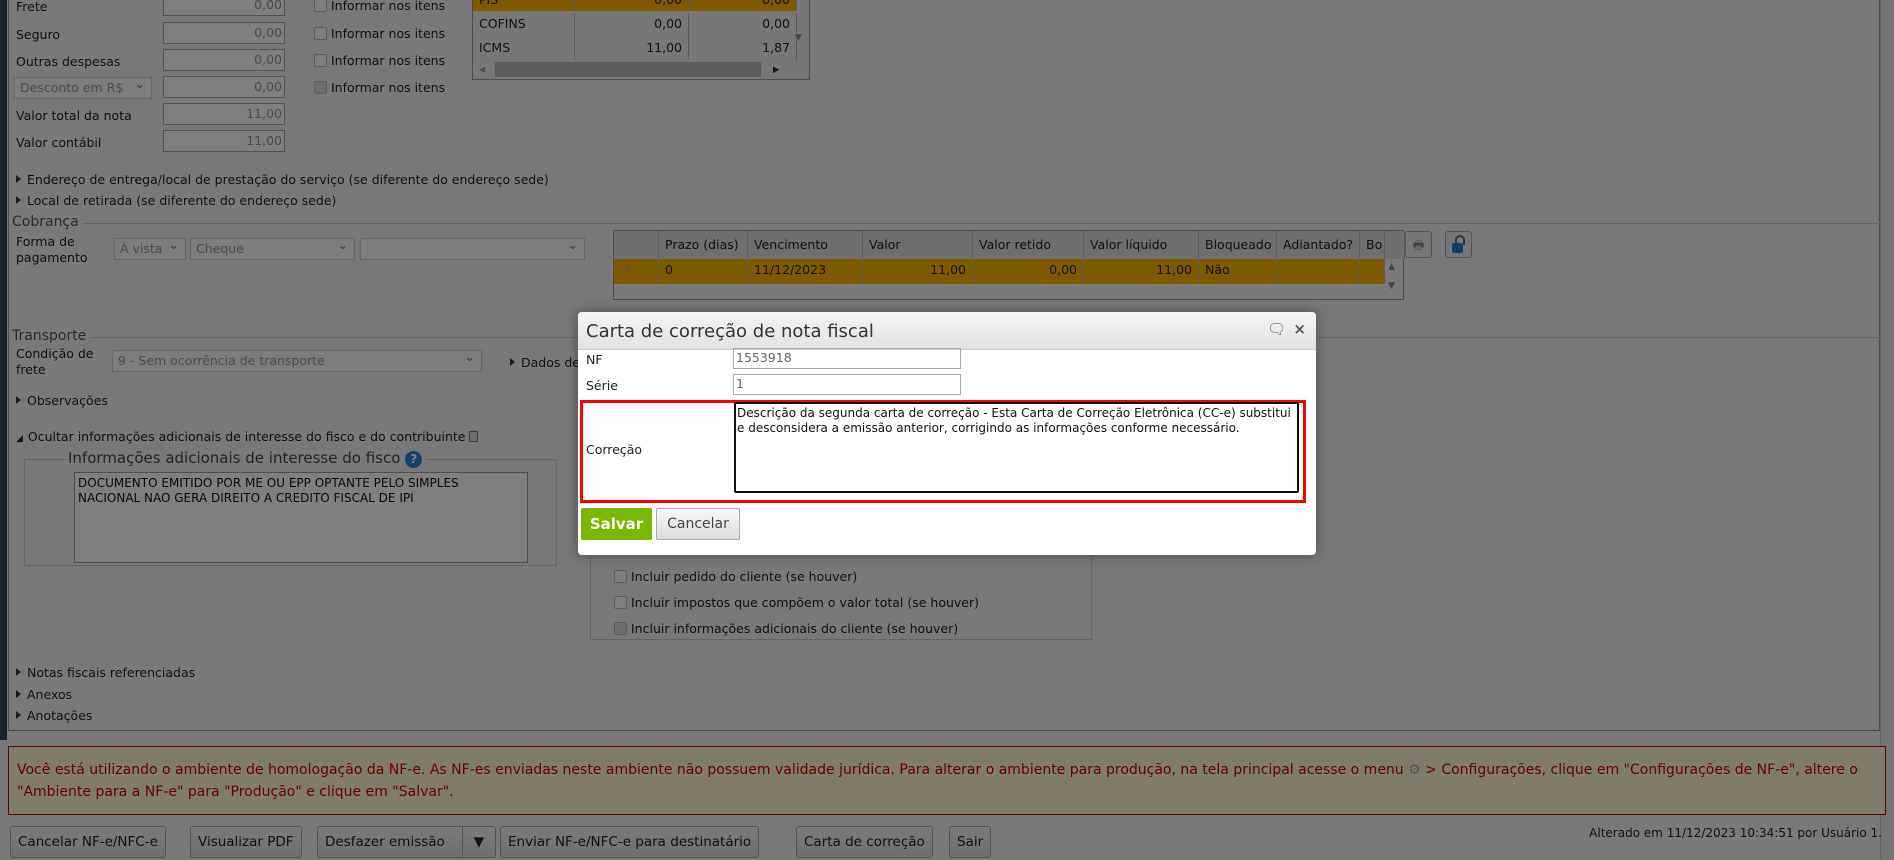 This screenshot has width=1894, height=860. What do you see at coordinates (847, 358) in the screenshot?
I see `nf-input: 1553918` at bounding box center [847, 358].